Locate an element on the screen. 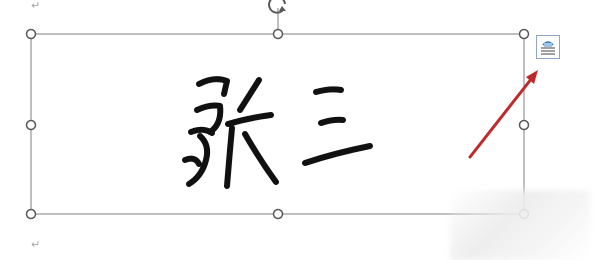  annotation-arrow is located at coordinates (503, 114).